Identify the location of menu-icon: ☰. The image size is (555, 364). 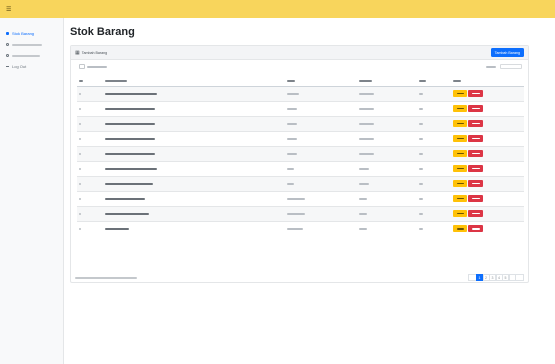
(8, 9).